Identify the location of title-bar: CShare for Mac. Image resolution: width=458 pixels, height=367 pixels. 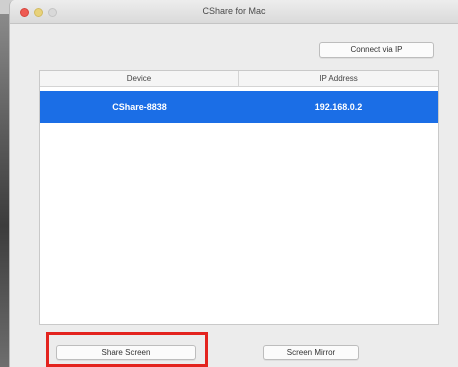
(234, 12).